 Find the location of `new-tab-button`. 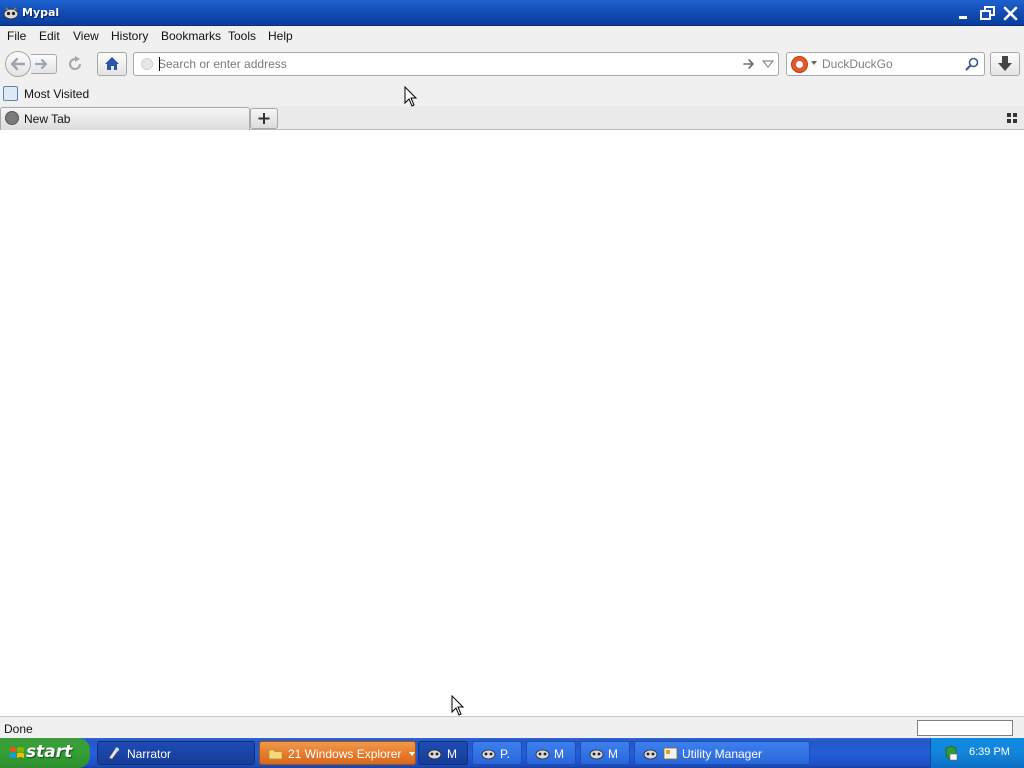

new-tab-button is located at coordinates (264, 118).